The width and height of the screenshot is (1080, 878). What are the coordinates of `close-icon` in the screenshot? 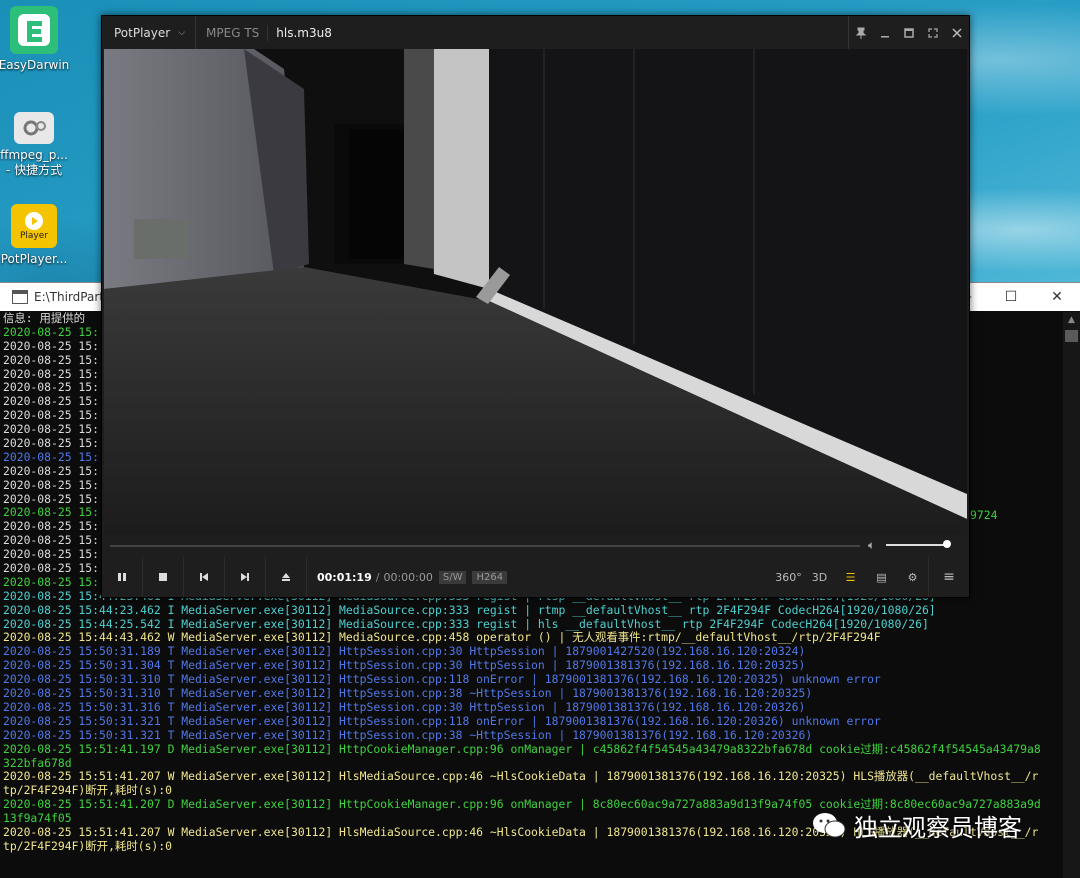 It's located at (957, 32).